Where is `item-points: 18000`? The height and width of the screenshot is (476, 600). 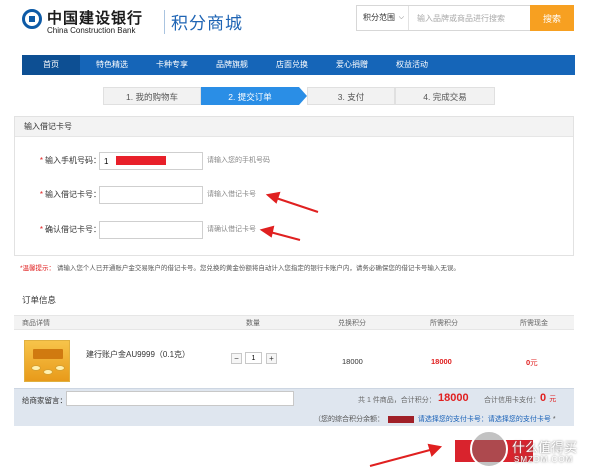
item-points: 18000 is located at coordinates (352, 361).